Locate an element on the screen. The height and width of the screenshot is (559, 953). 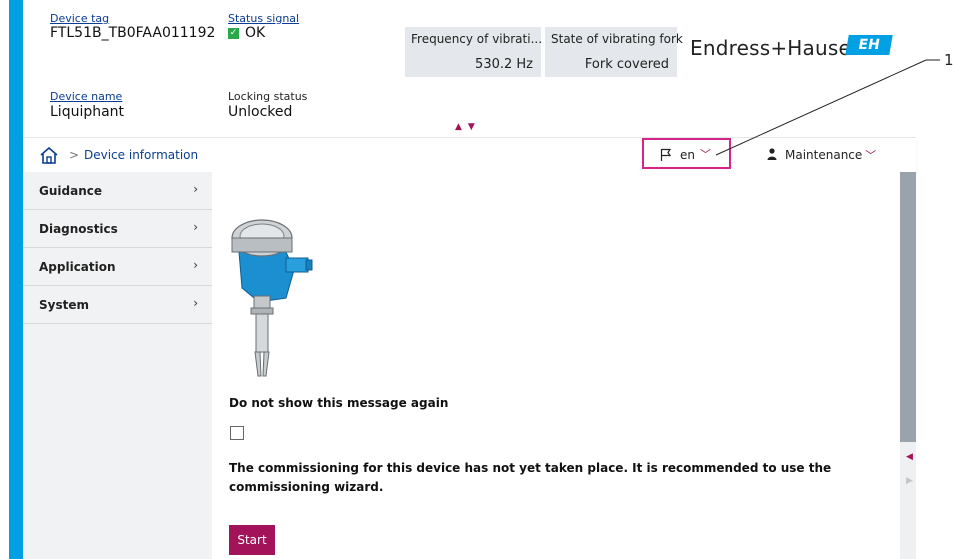
sidebar-item-label: Application is located at coordinates (77, 267).